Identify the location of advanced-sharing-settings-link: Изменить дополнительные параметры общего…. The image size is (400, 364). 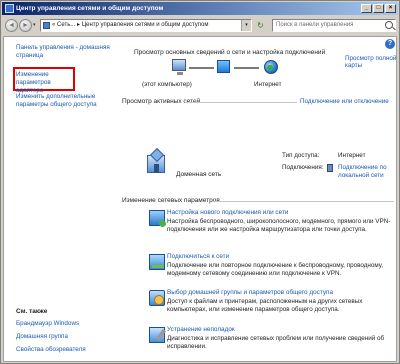
(66, 101).